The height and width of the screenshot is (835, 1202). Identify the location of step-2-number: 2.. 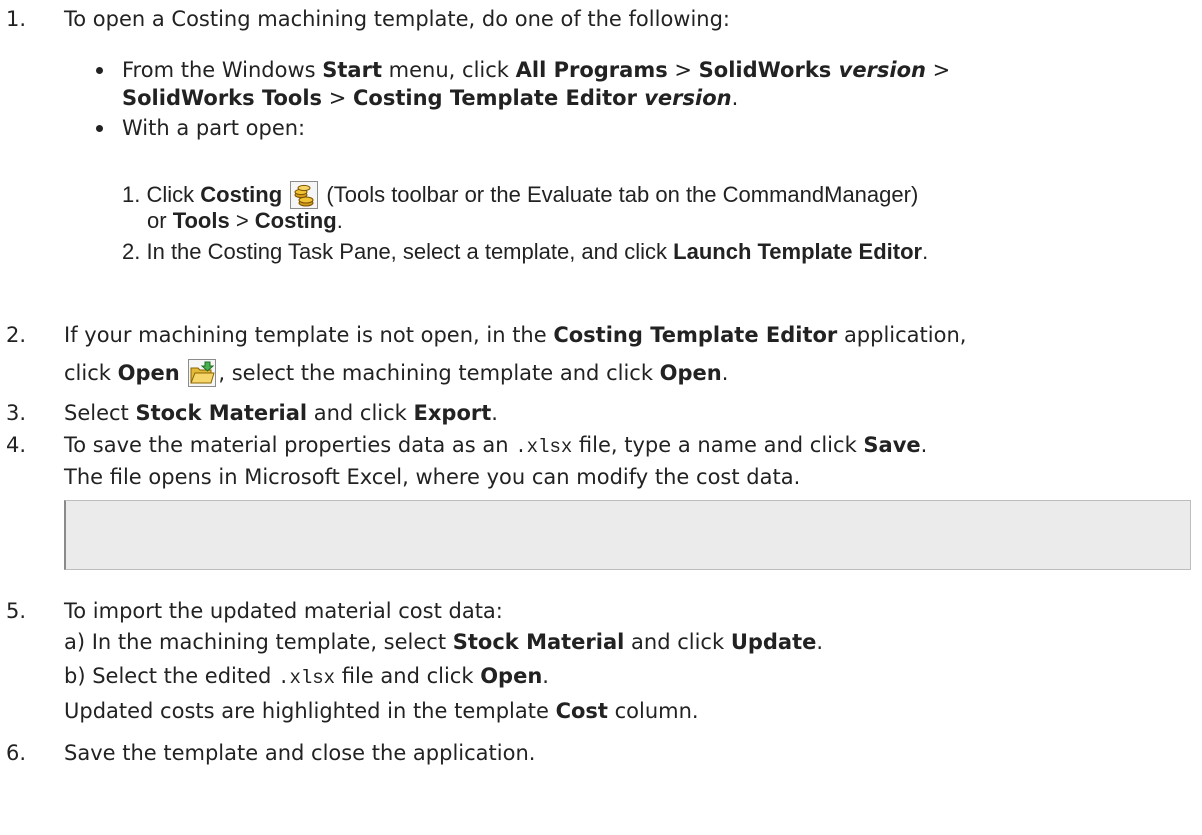
(16, 335).